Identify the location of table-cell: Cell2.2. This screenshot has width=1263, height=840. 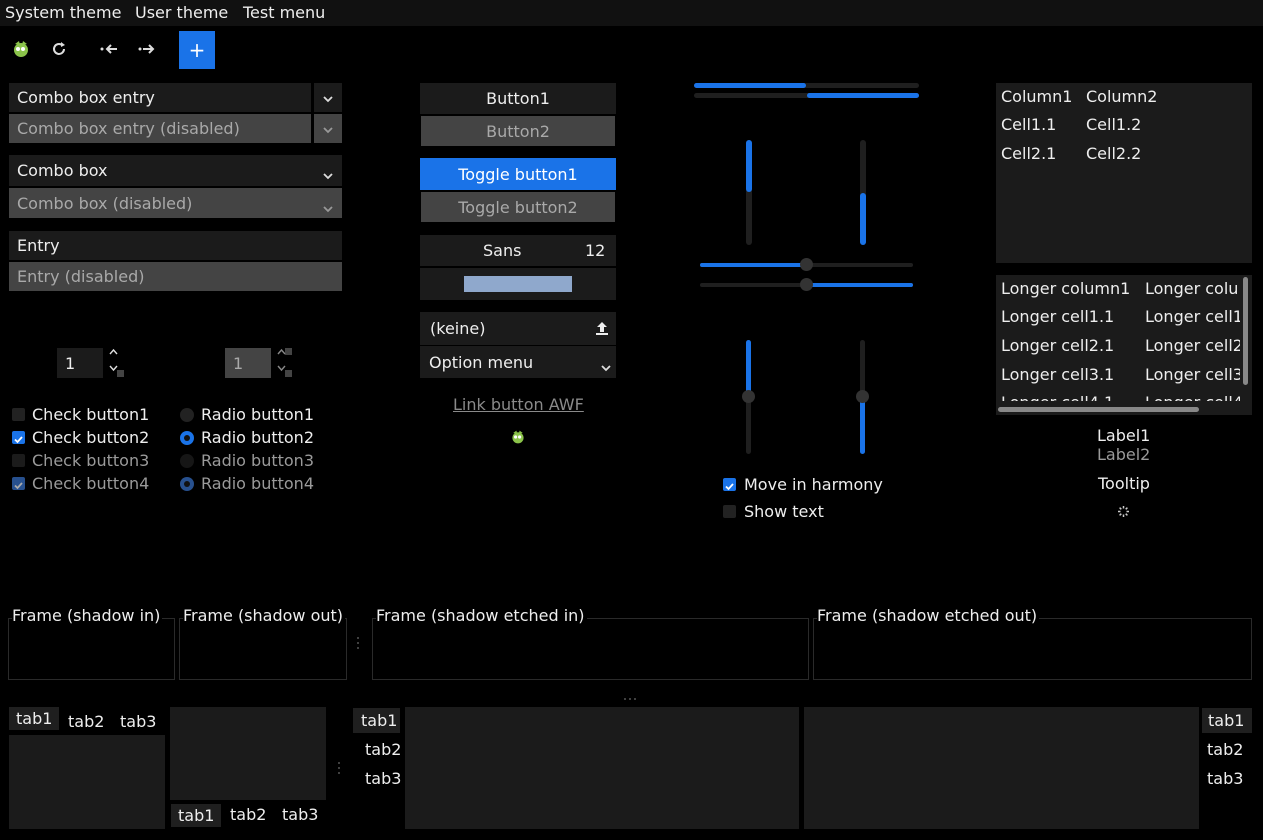
(1113, 153).